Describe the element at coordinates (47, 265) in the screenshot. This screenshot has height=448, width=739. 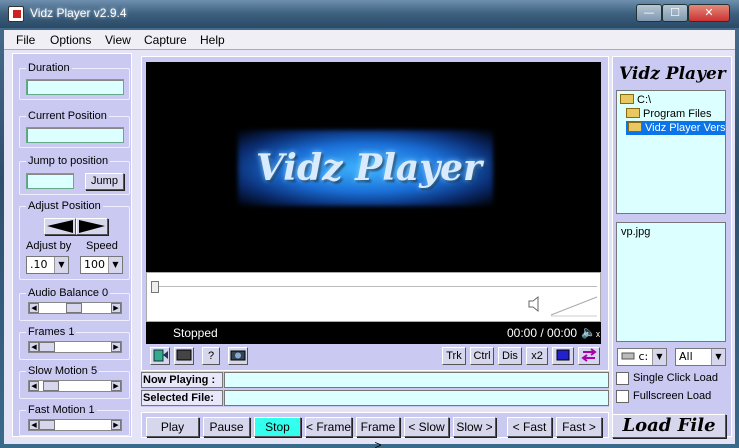
I see `adjust-by-select: .10 ▼` at that location.